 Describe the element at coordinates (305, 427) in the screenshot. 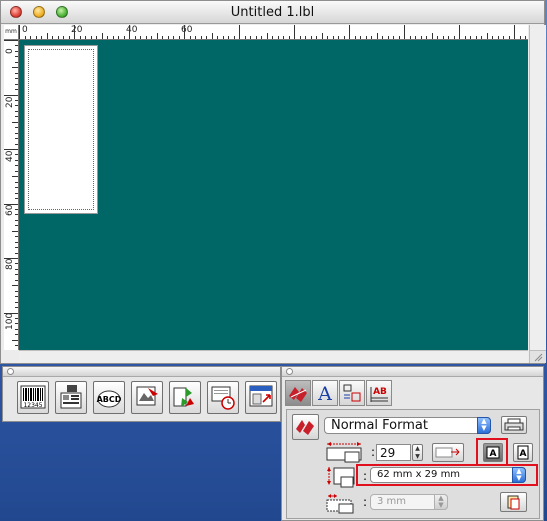

I see `layout-preset-button` at that location.